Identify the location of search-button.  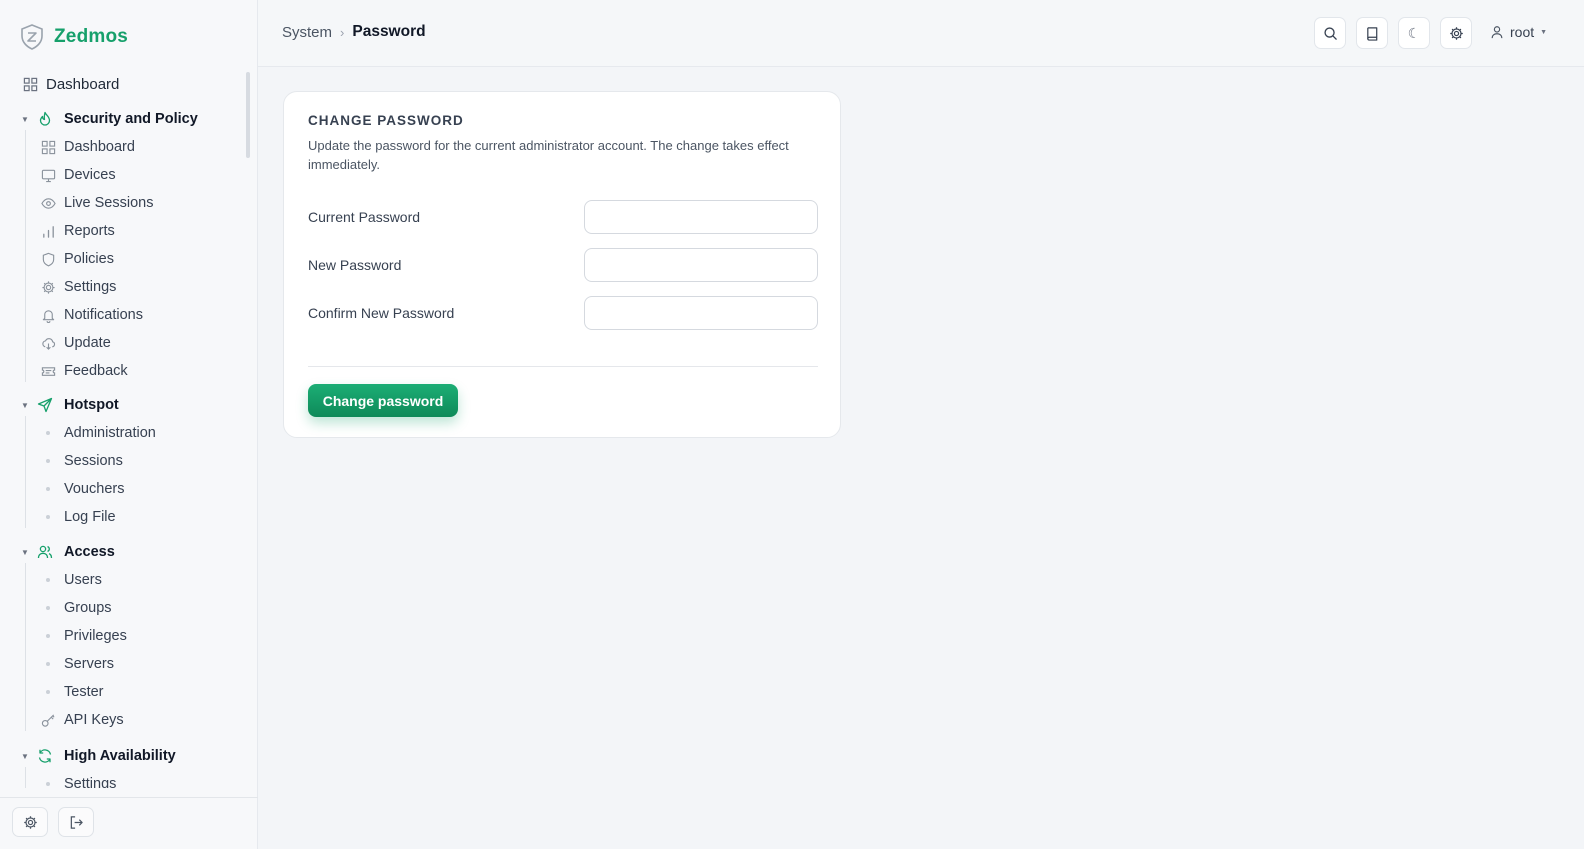
(1330, 33).